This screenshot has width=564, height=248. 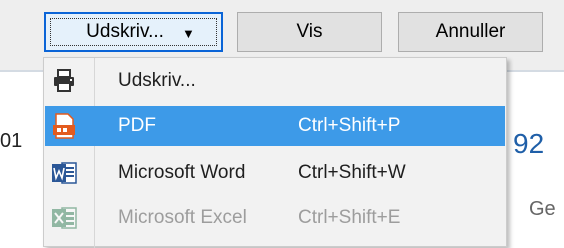 I want to click on view-button: Vis, so click(x=309, y=32).